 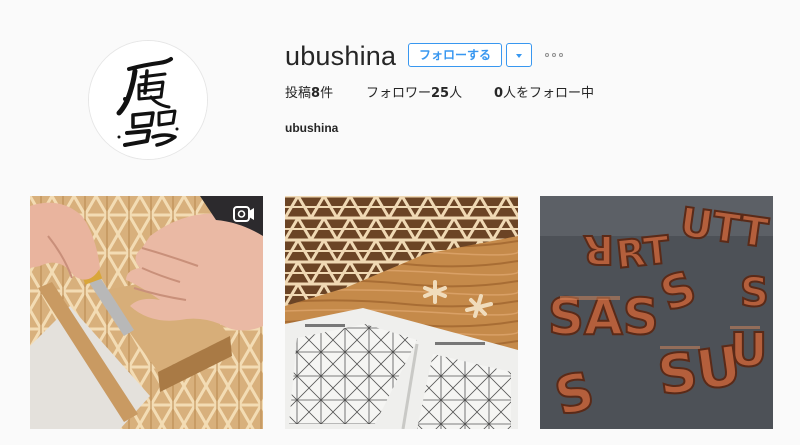 I want to click on calligraphy-logo, so click(x=148, y=100).